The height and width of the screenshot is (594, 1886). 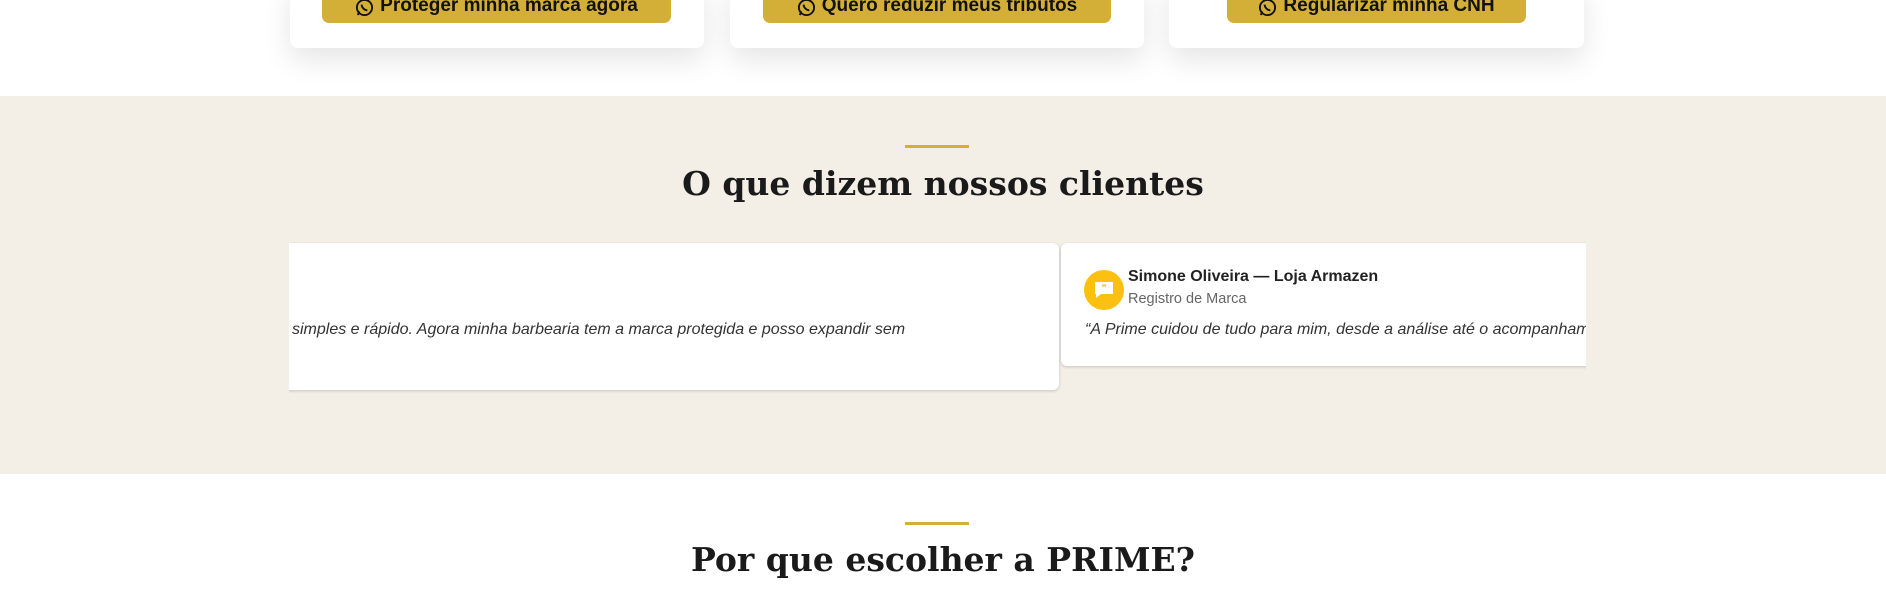 What do you see at coordinates (942, 559) in the screenshot?
I see `why-prime-title: Por que escolher a PRIME?` at bounding box center [942, 559].